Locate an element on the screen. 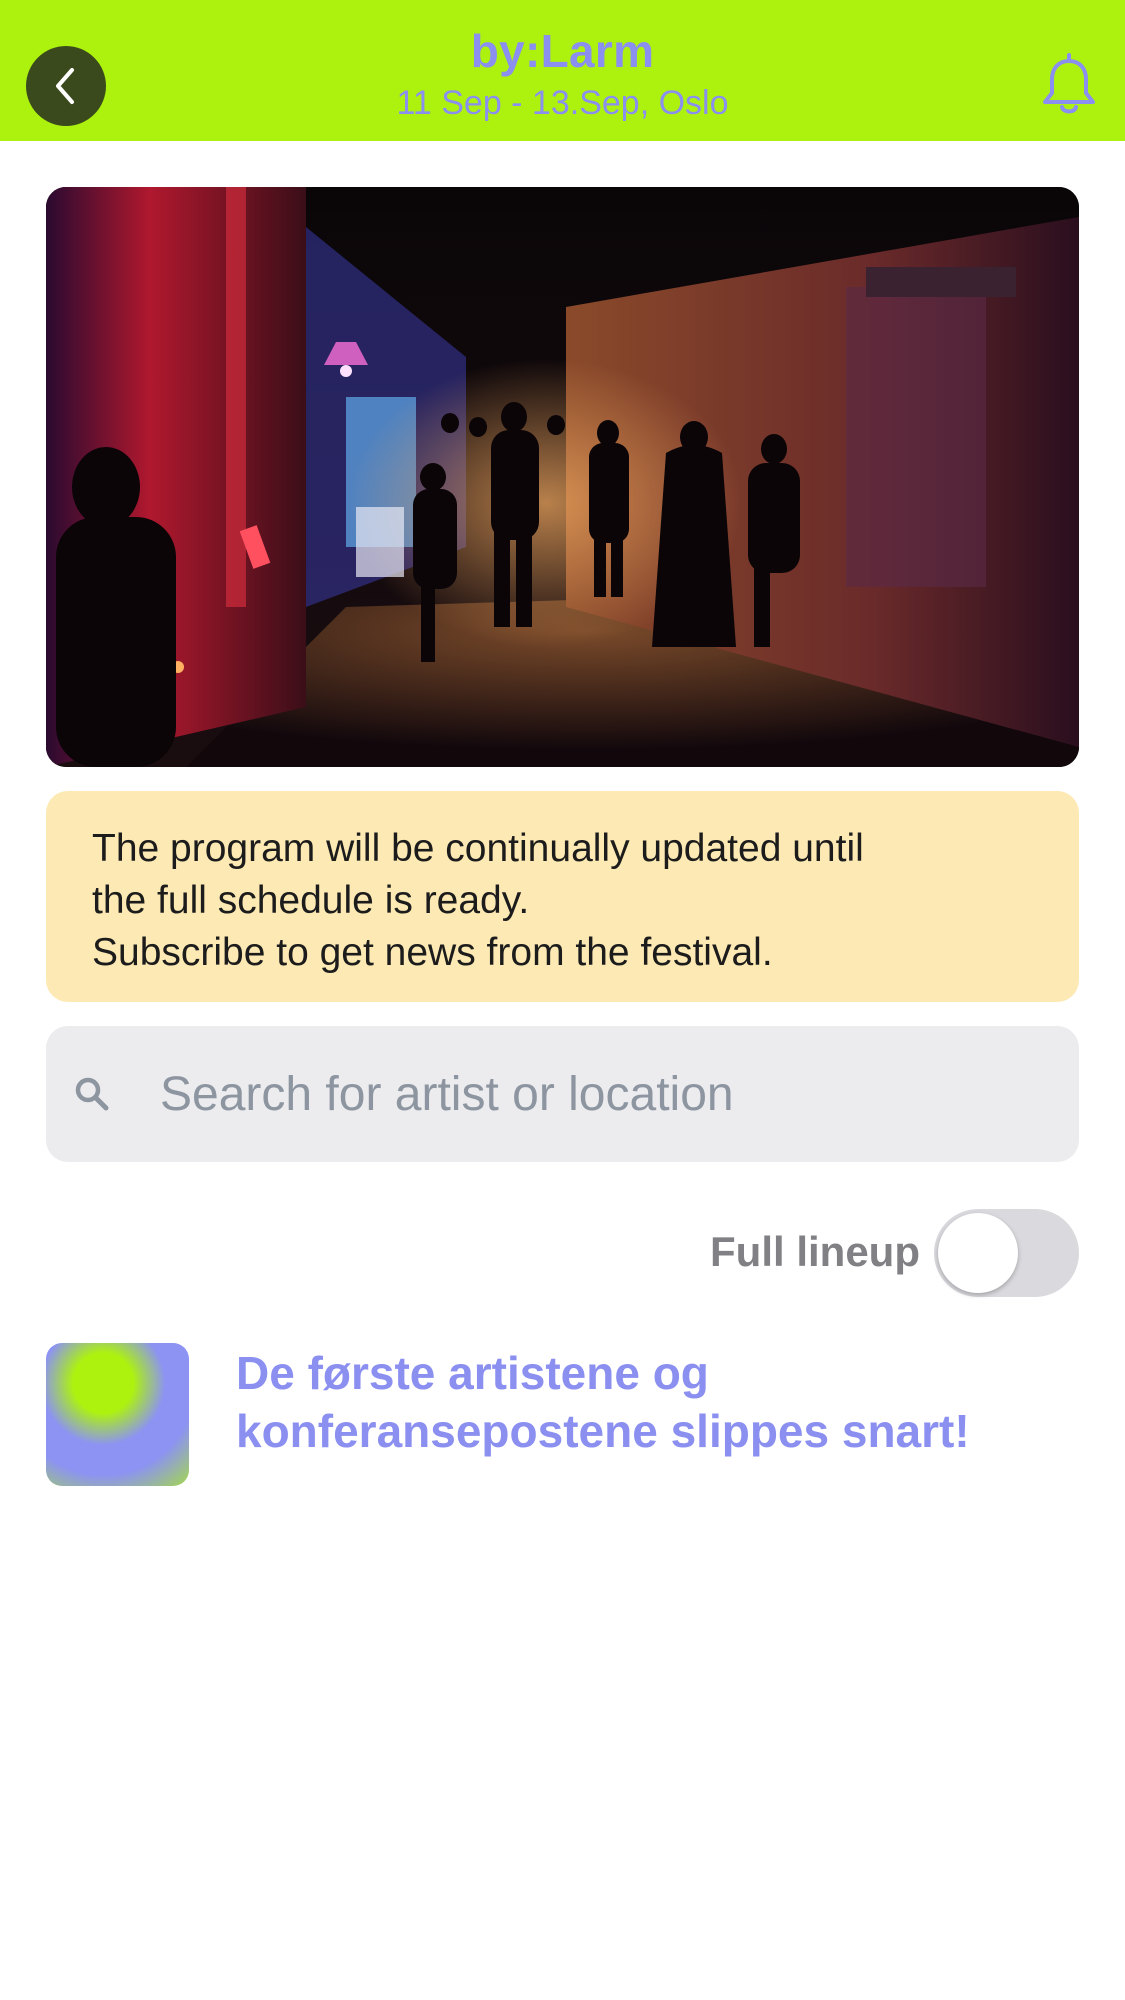 This screenshot has width=1125, height=2000. festival-title: by:Larm is located at coordinates (562, 51).